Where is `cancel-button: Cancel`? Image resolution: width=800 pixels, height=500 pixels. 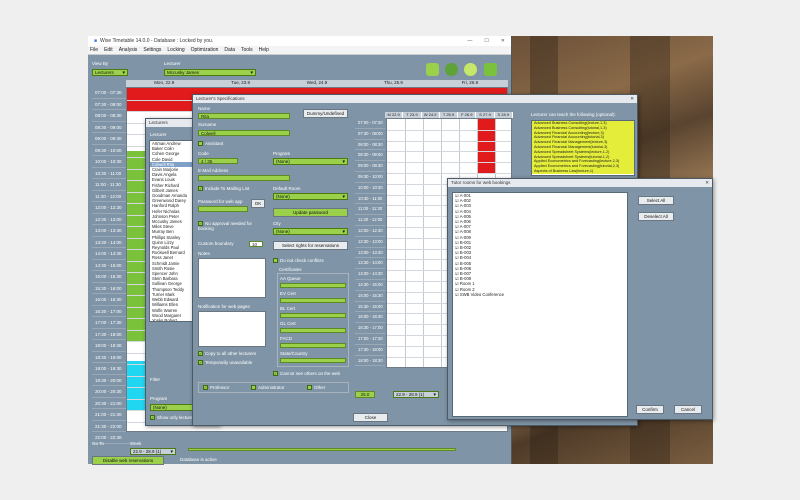 cancel-button: Cancel is located at coordinates (688, 409).